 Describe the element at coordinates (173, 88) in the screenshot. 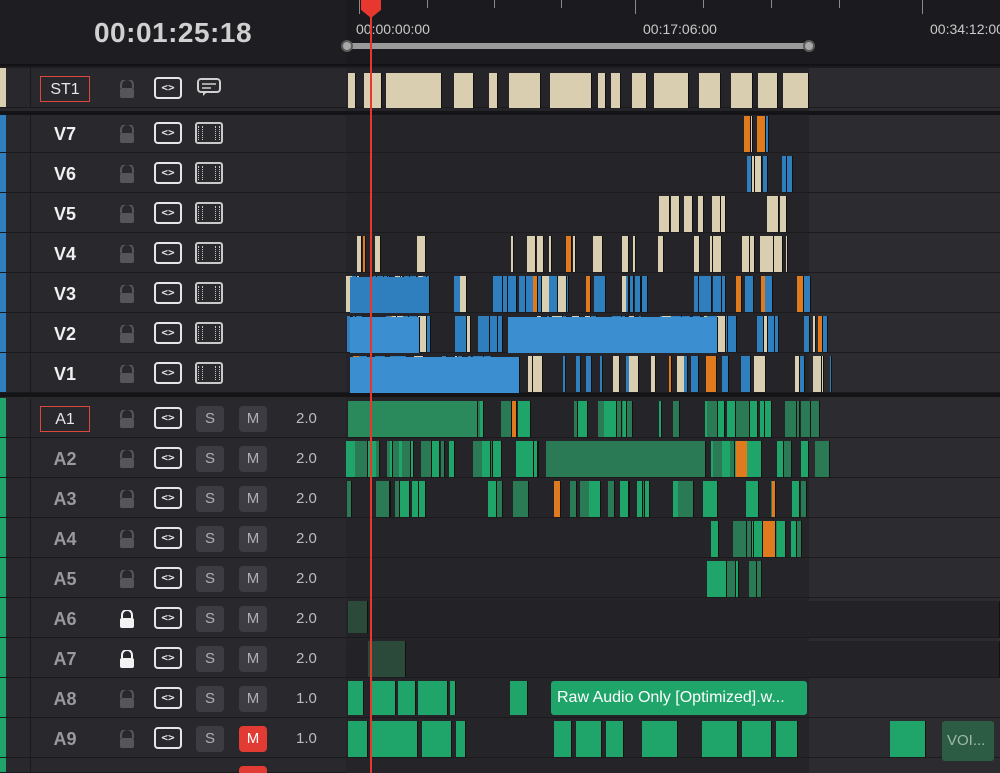

I see `track-row-st1: ST1 <>` at that location.